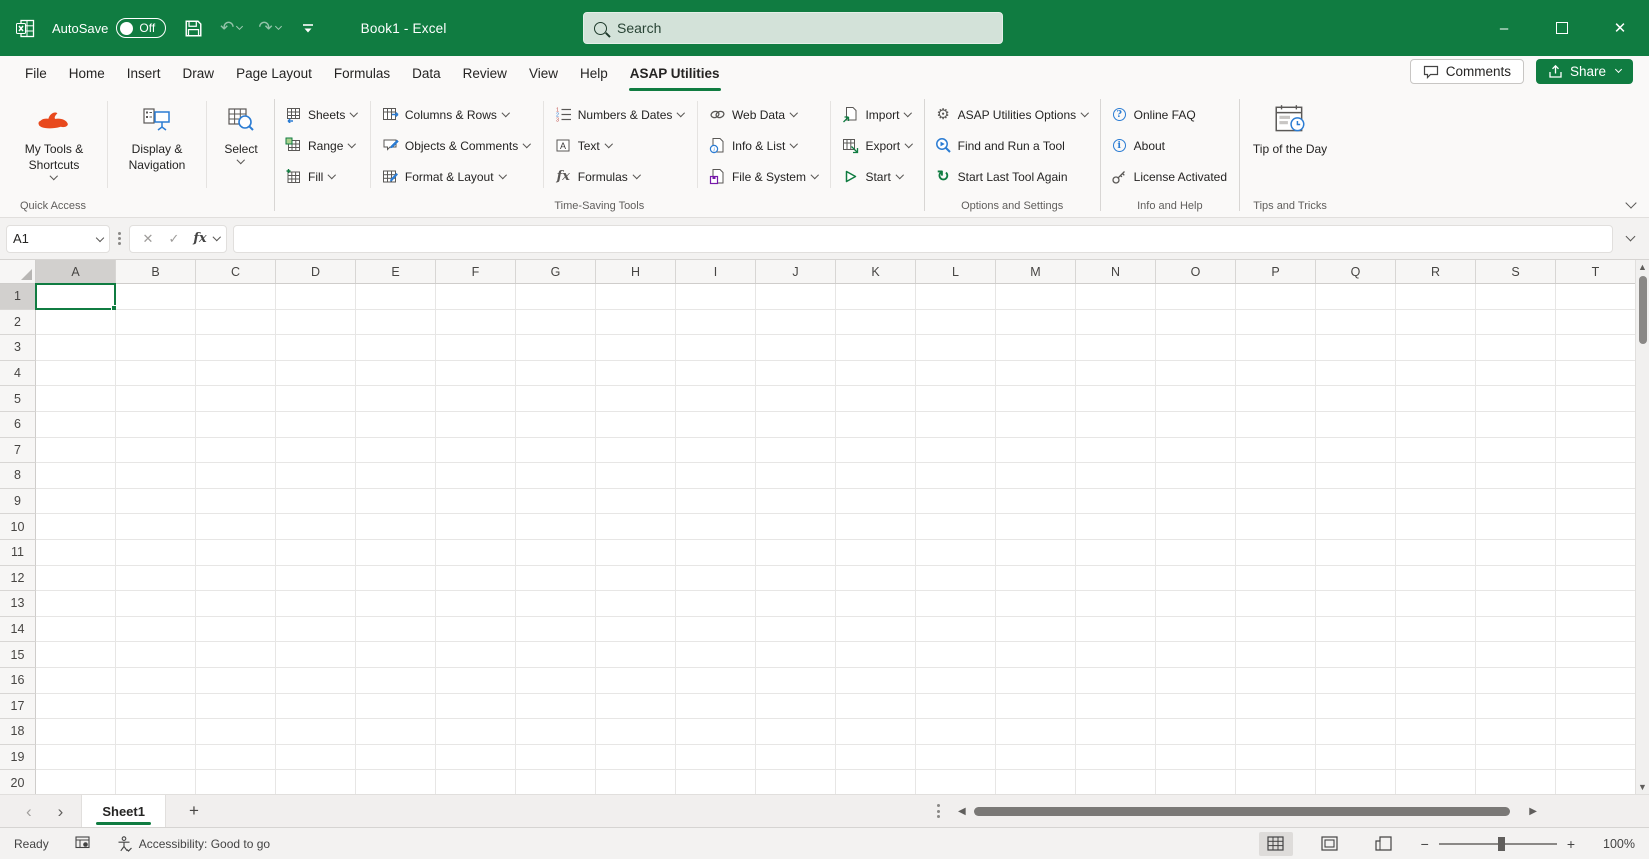 The width and height of the screenshot is (1649, 859). What do you see at coordinates (76, 655) in the screenshot?
I see `cell-A15` at bounding box center [76, 655].